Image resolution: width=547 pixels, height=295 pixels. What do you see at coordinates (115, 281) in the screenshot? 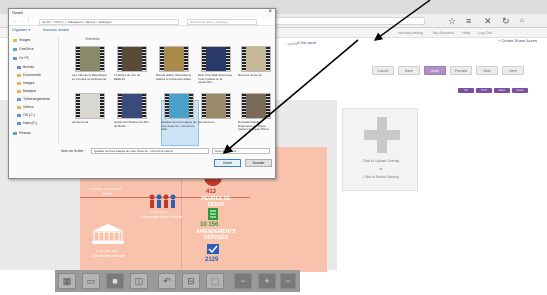
I see `square-icon: ■` at bounding box center [115, 281].